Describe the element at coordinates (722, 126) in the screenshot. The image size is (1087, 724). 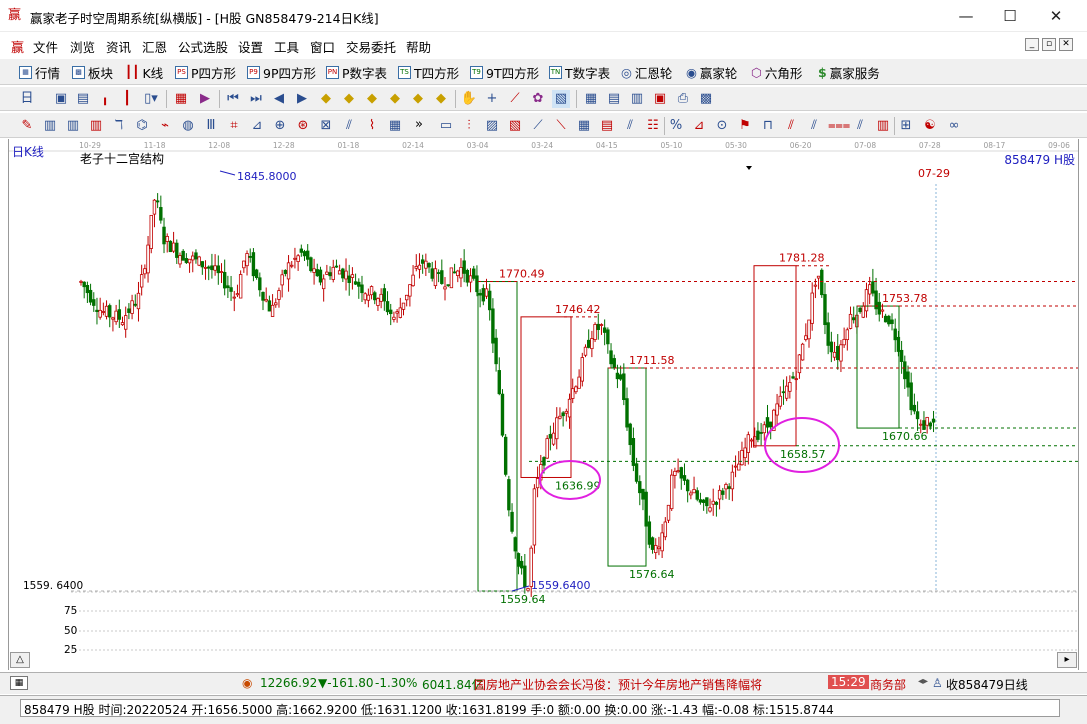
I see `analysis-tool-icon-13: ⊙` at that location.